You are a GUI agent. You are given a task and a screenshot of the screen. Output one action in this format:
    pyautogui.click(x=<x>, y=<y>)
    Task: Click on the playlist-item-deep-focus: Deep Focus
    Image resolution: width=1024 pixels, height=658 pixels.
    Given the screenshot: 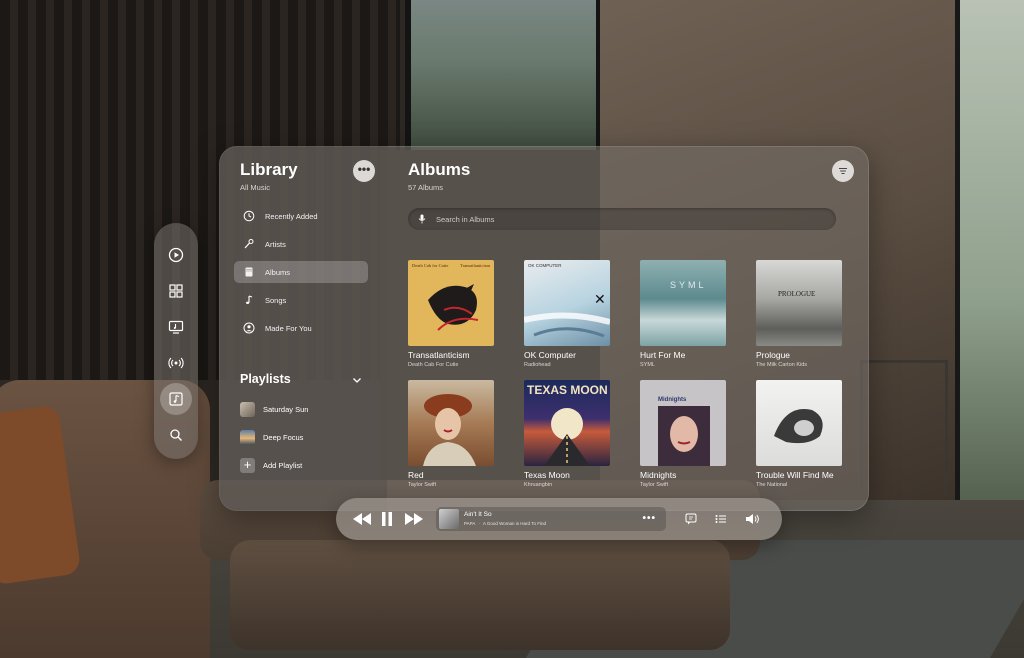 What is the action you would take?
    pyautogui.click(x=307, y=437)
    